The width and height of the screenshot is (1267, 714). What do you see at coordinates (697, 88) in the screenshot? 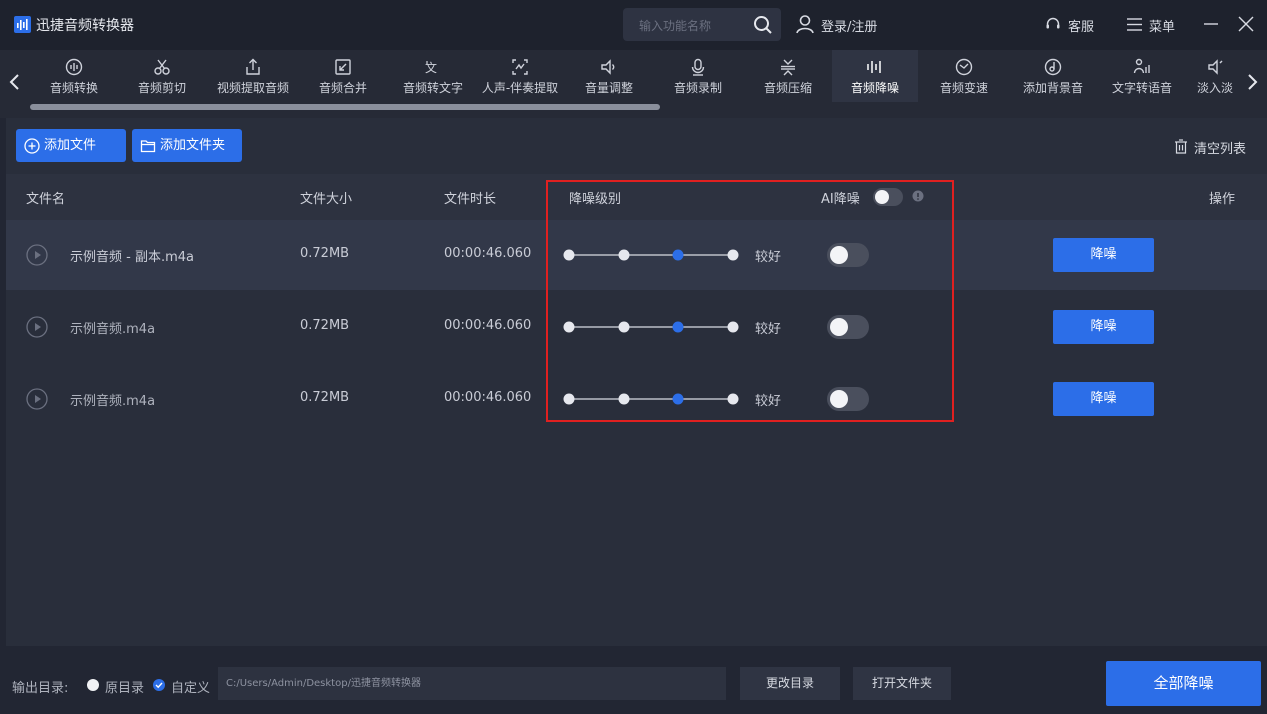
I see `tool-label: 音频录制` at bounding box center [697, 88].